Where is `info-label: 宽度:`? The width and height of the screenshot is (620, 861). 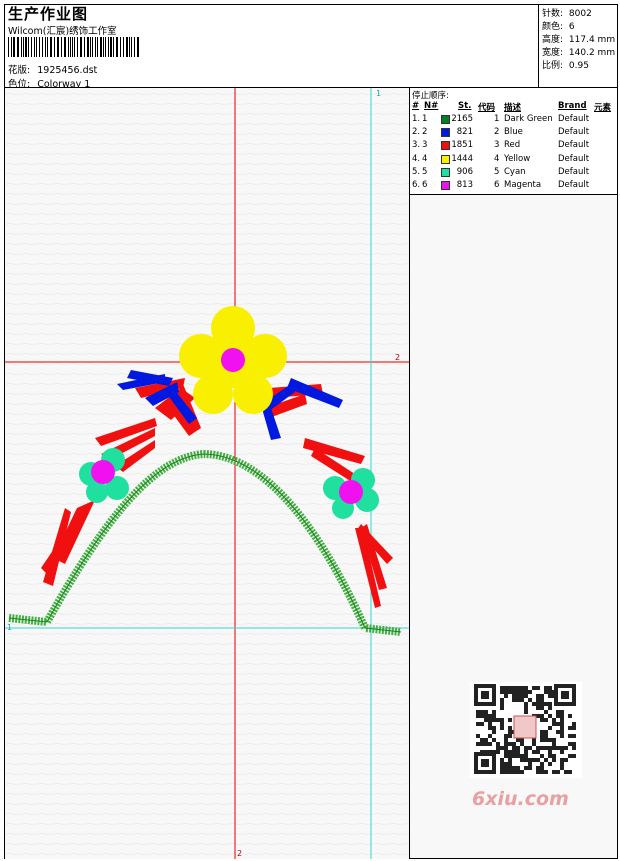 info-label: 宽度: is located at coordinates (553, 53).